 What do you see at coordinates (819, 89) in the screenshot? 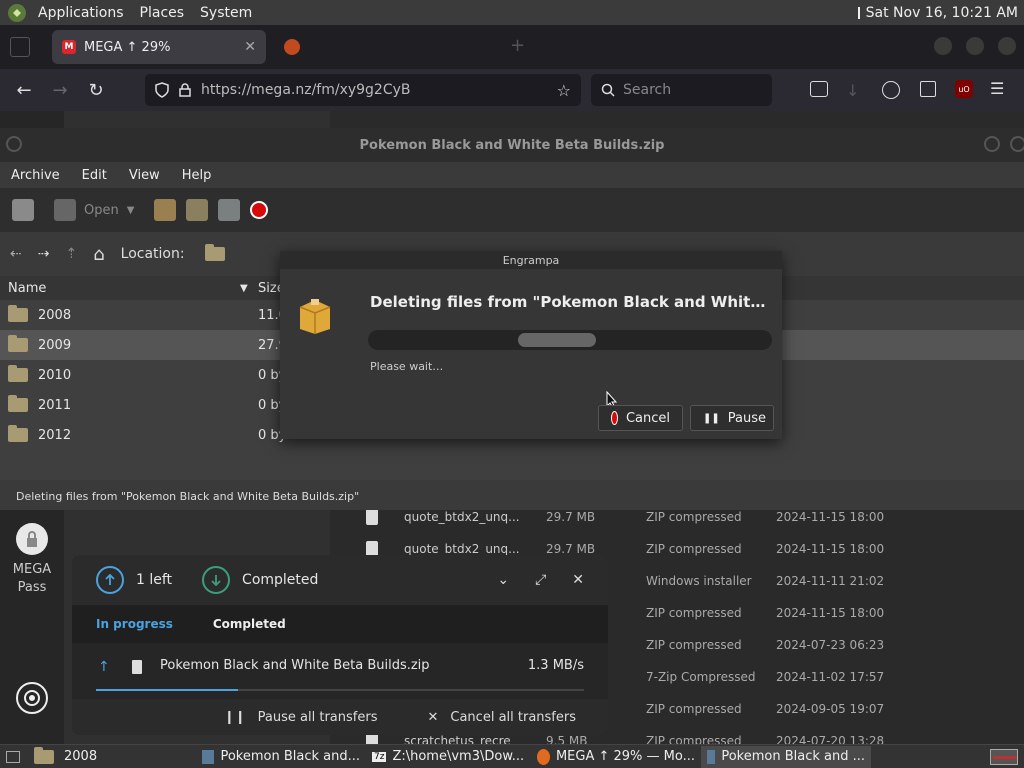
I see `pocket-icon` at bounding box center [819, 89].